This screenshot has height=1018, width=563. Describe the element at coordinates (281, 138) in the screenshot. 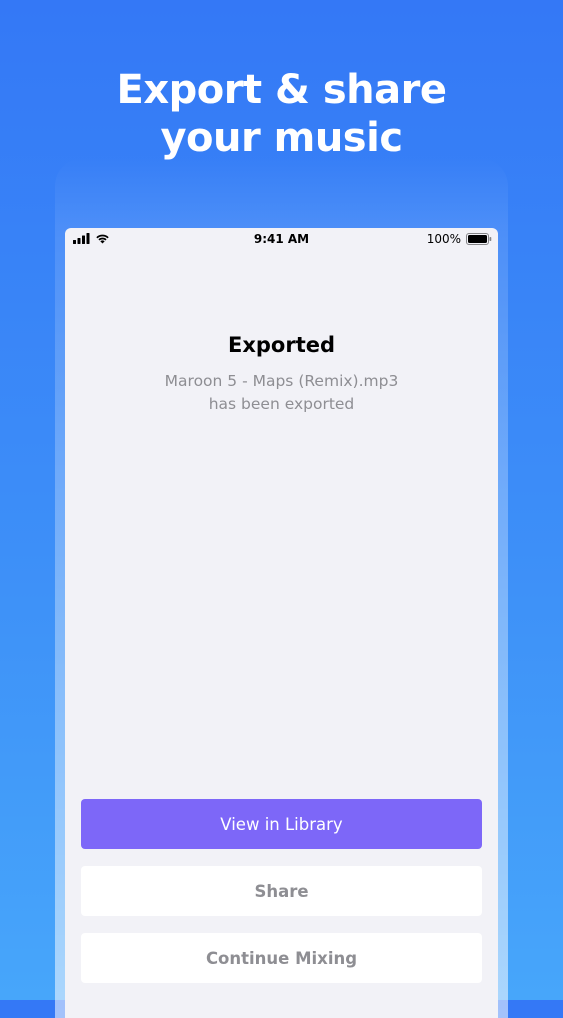

I see `headline-line-2: your music` at that location.